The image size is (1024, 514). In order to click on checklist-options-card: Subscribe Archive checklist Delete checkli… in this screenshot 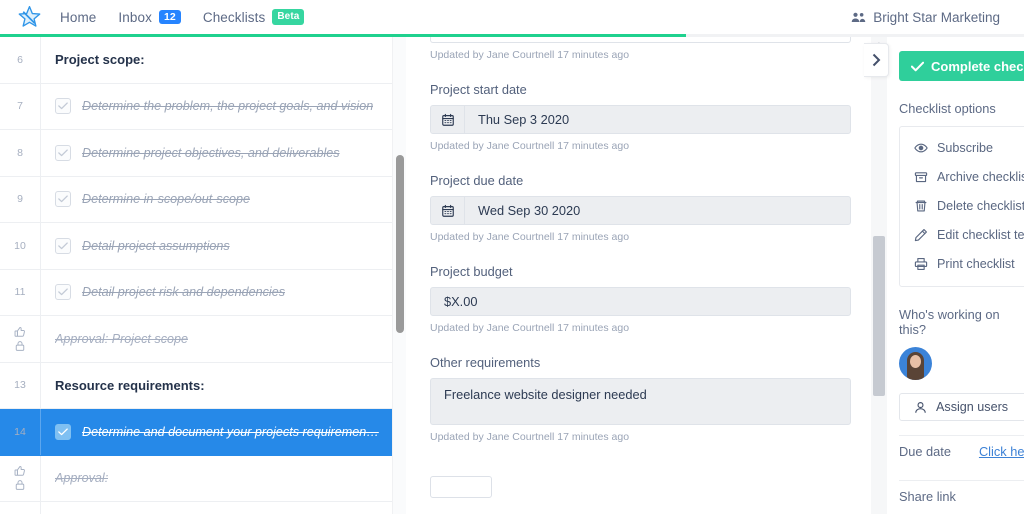, I will do `click(961, 206)`.